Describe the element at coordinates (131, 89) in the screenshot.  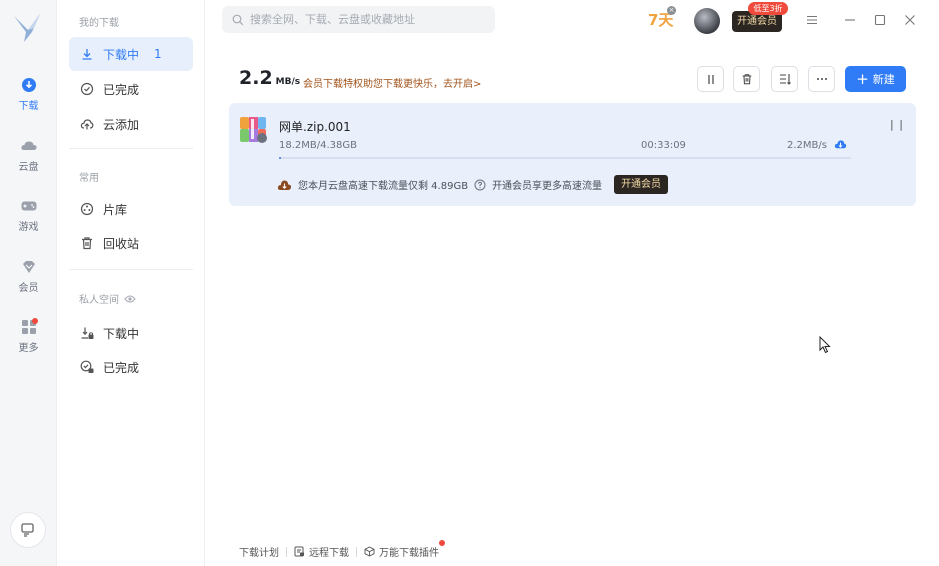
I see `nav-item-completed: 已完成` at that location.